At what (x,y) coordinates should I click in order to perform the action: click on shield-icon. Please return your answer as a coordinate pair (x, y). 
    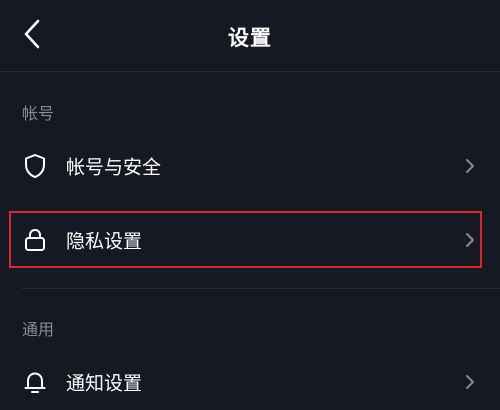
    Looking at the image, I should click on (35, 166).